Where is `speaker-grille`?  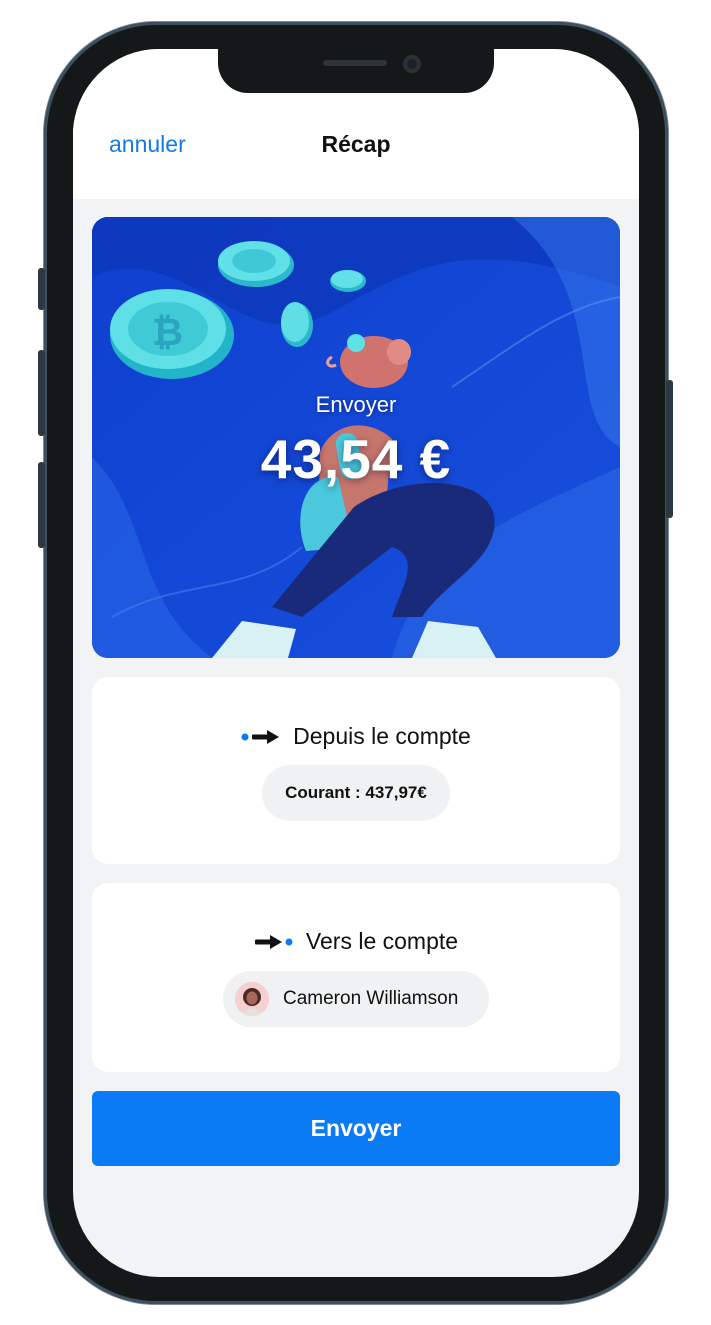
speaker-grille is located at coordinates (355, 63).